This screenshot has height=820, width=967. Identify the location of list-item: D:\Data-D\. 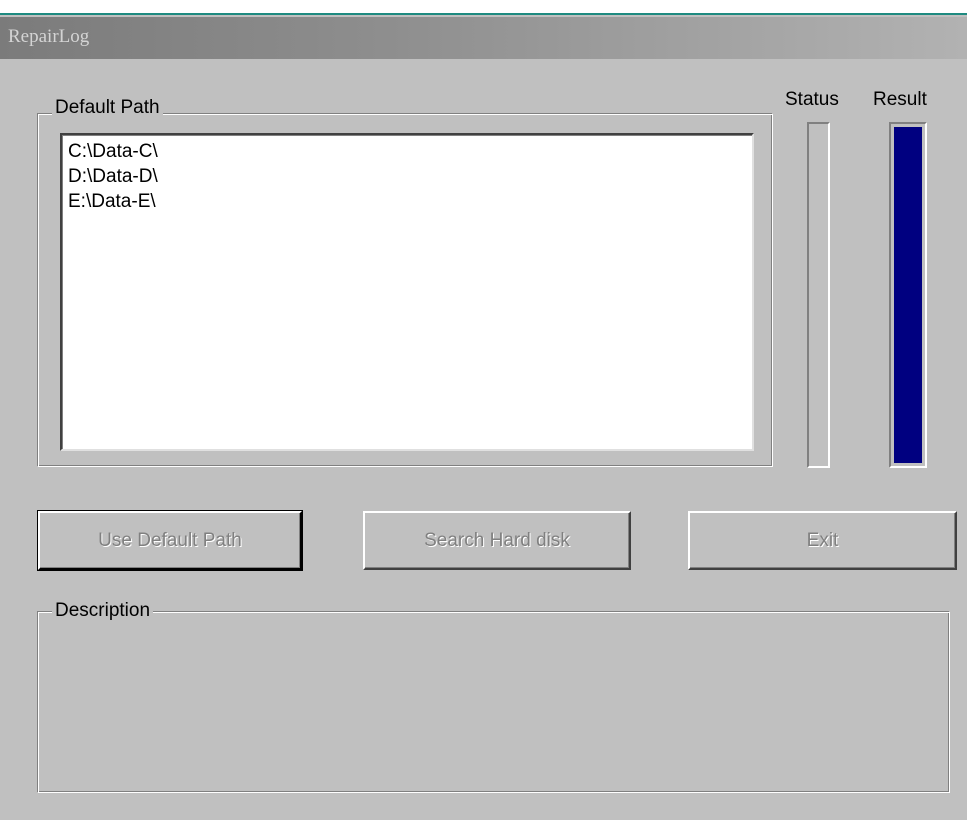
(410, 176).